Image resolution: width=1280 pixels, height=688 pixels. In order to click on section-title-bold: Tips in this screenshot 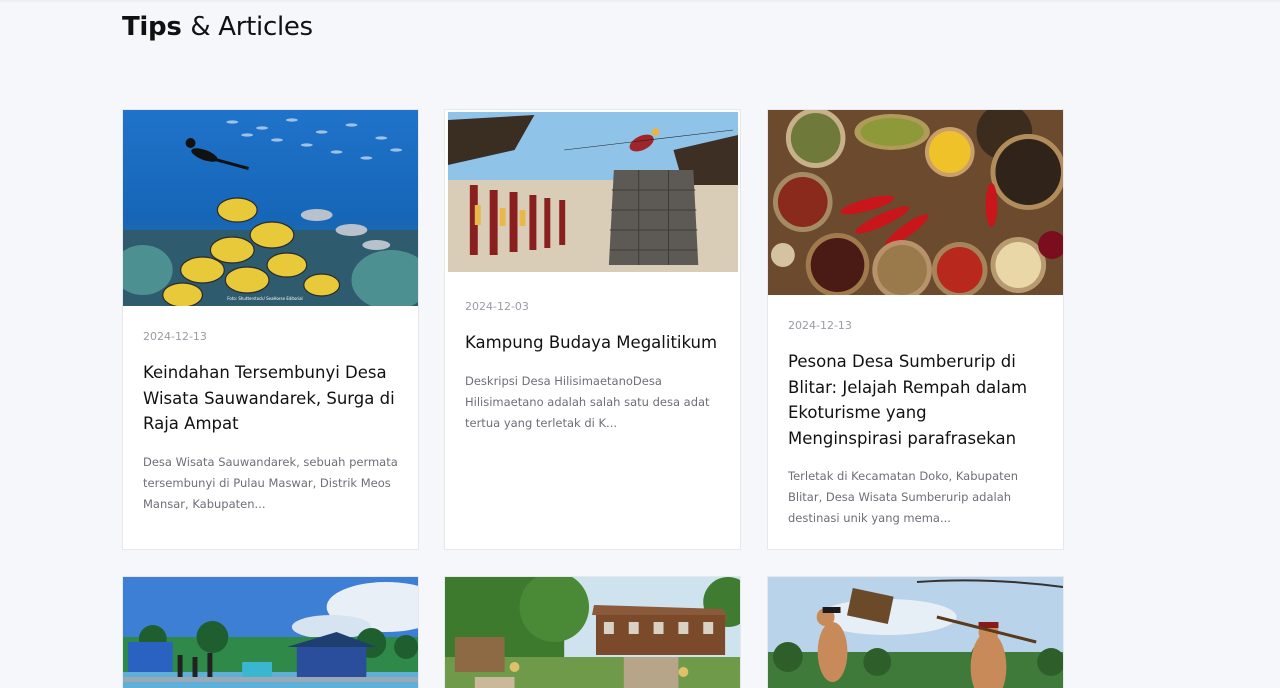, I will do `click(152, 27)`.